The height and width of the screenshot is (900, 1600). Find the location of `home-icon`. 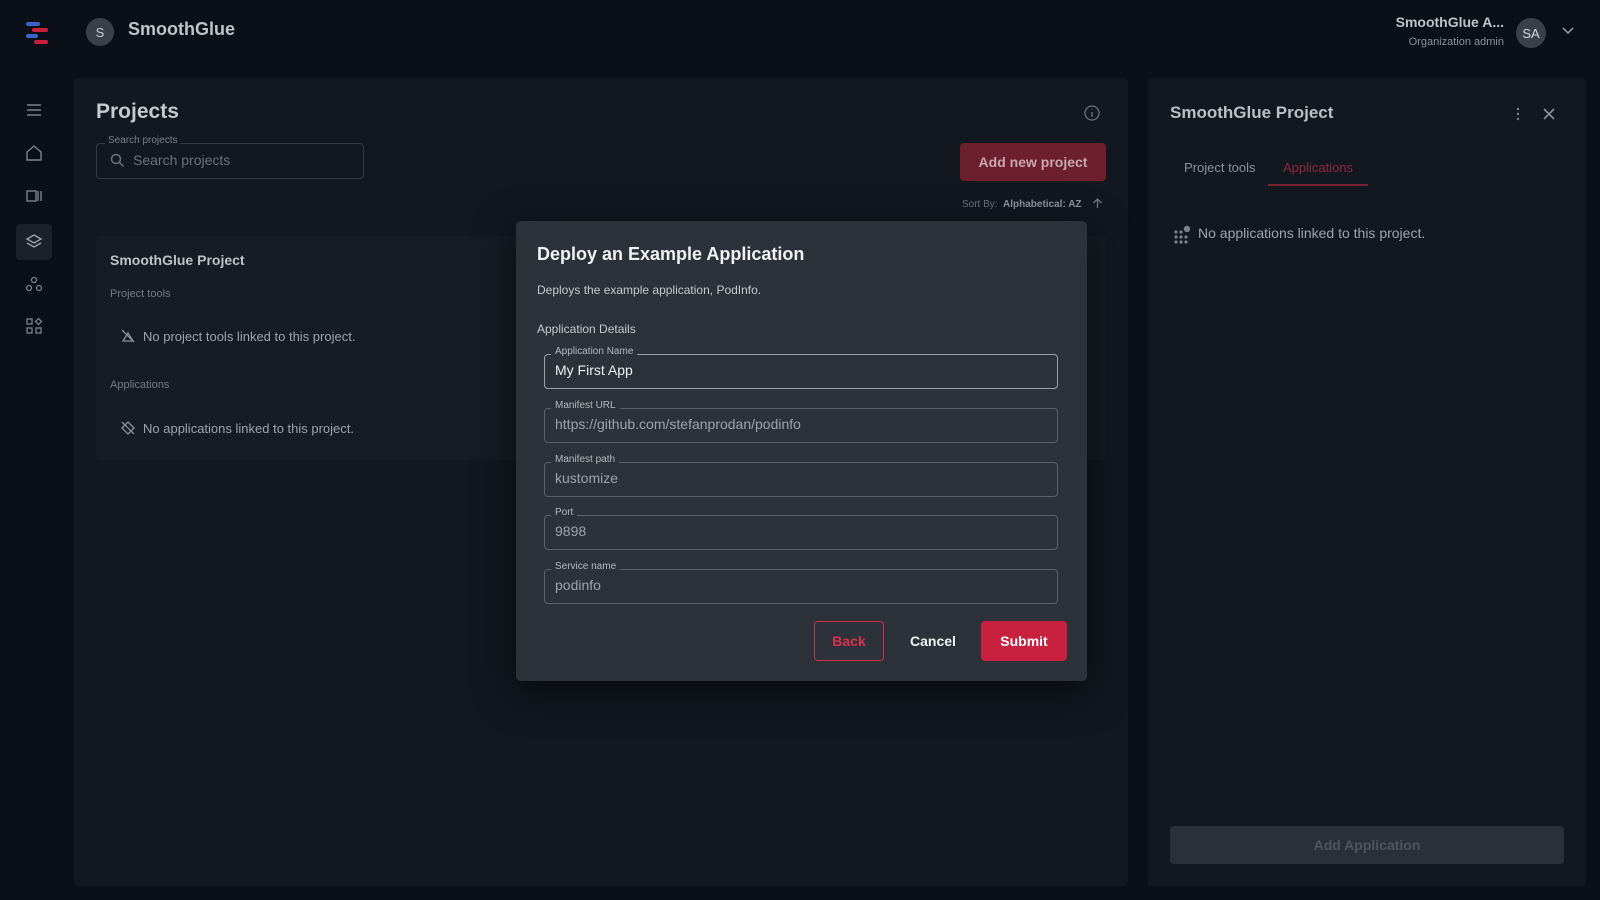

home-icon is located at coordinates (34, 153).